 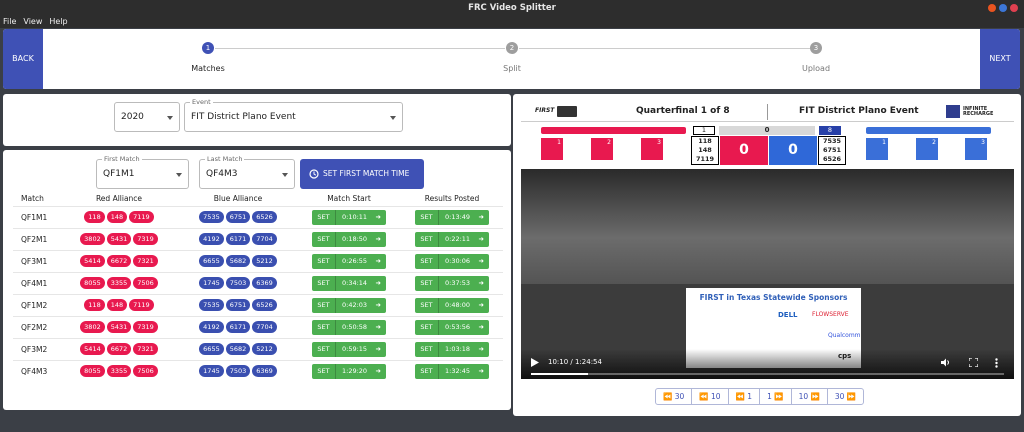 I want to click on blue-team-badge: 5212, so click(x=264, y=261).